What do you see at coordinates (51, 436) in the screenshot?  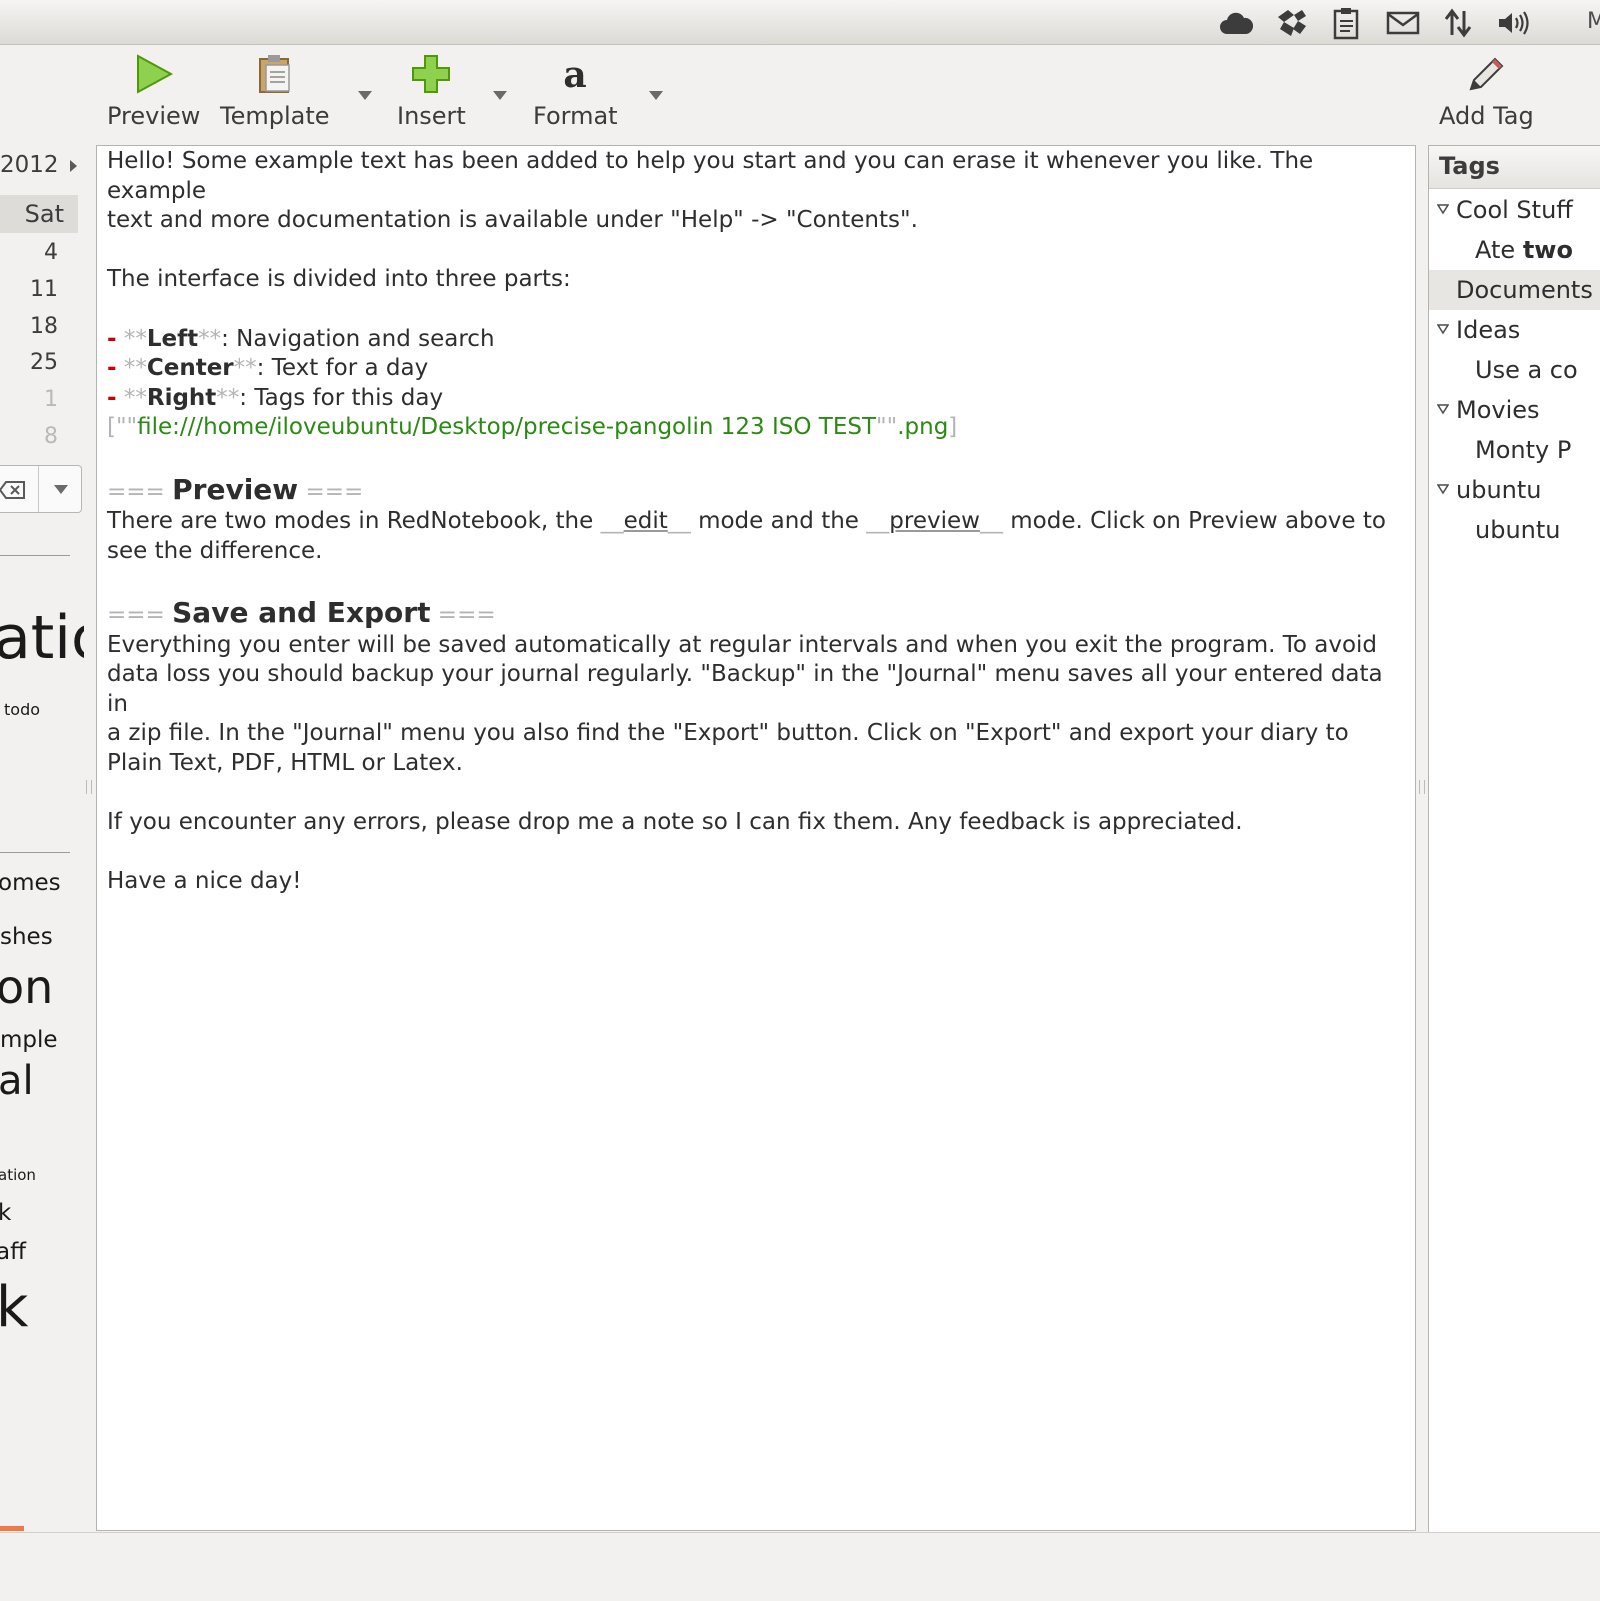 I see `calendar-day-other-month: 8` at bounding box center [51, 436].